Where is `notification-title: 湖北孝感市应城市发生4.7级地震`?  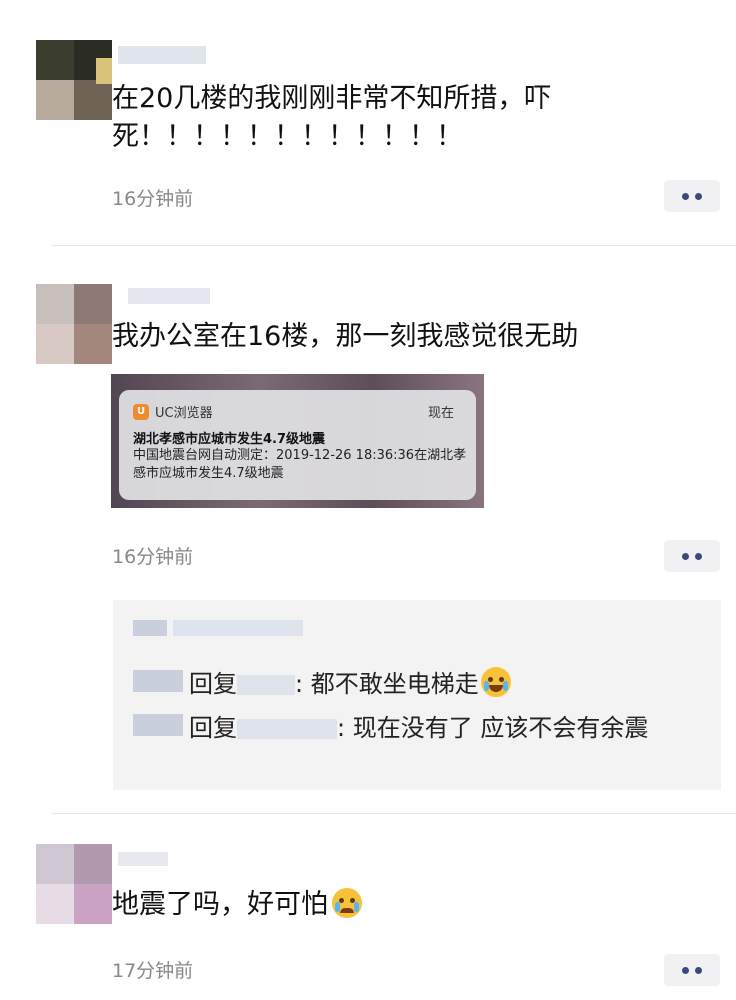 notification-title: 湖北孝感市应城市发生4.7级地震 is located at coordinates (229, 439).